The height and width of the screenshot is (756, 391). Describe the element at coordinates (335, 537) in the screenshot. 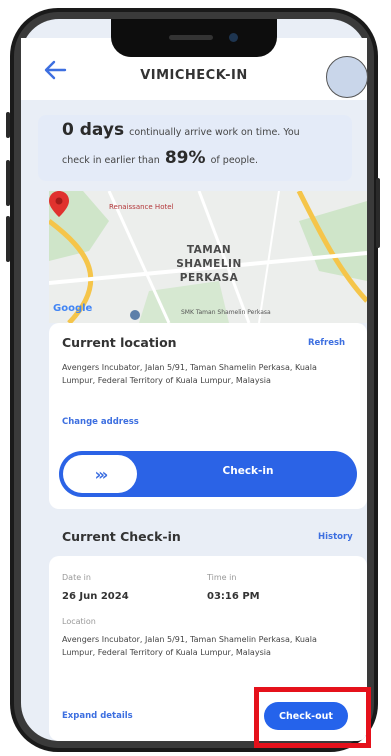

I see `history-link: History` at that location.